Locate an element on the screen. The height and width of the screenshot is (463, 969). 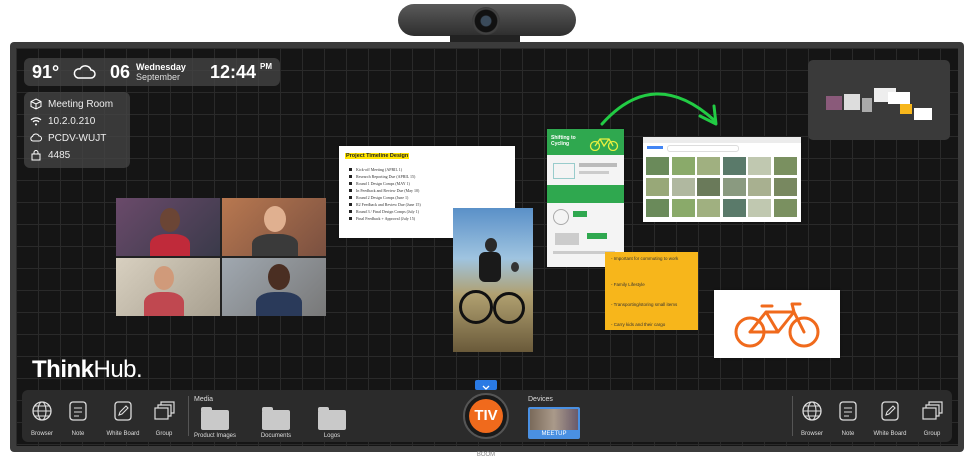
document-list-text: Round 1 Design Comps (MAY 1) is located at coordinates (383, 183).